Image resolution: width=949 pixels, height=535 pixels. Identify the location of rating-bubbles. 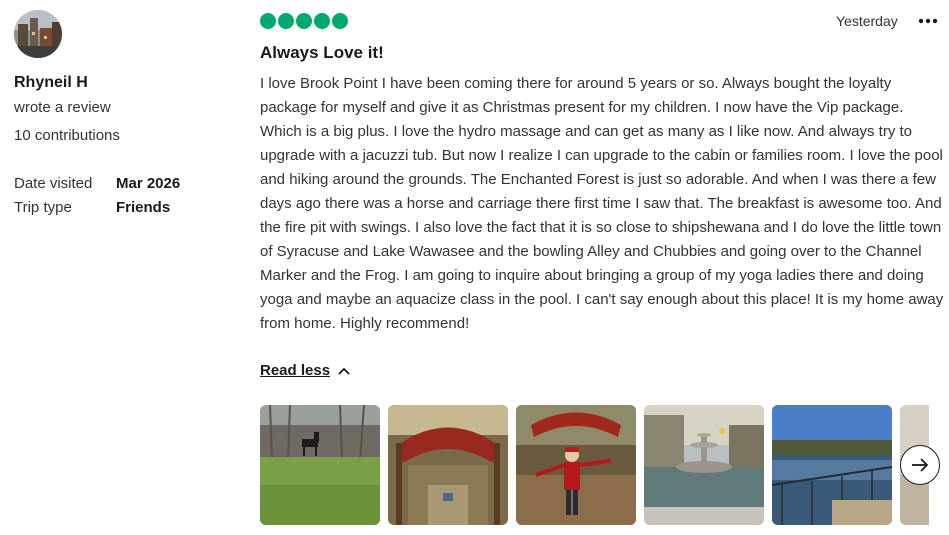
(304, 21).